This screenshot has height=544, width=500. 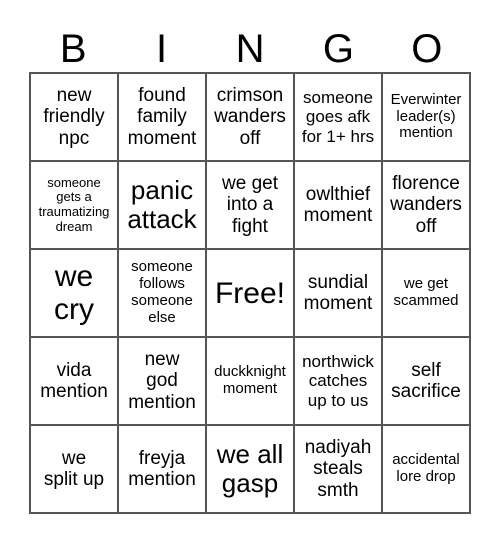 I want to click on bingo-cell-r2-c2: panic attack, so click(x=162, y=205).